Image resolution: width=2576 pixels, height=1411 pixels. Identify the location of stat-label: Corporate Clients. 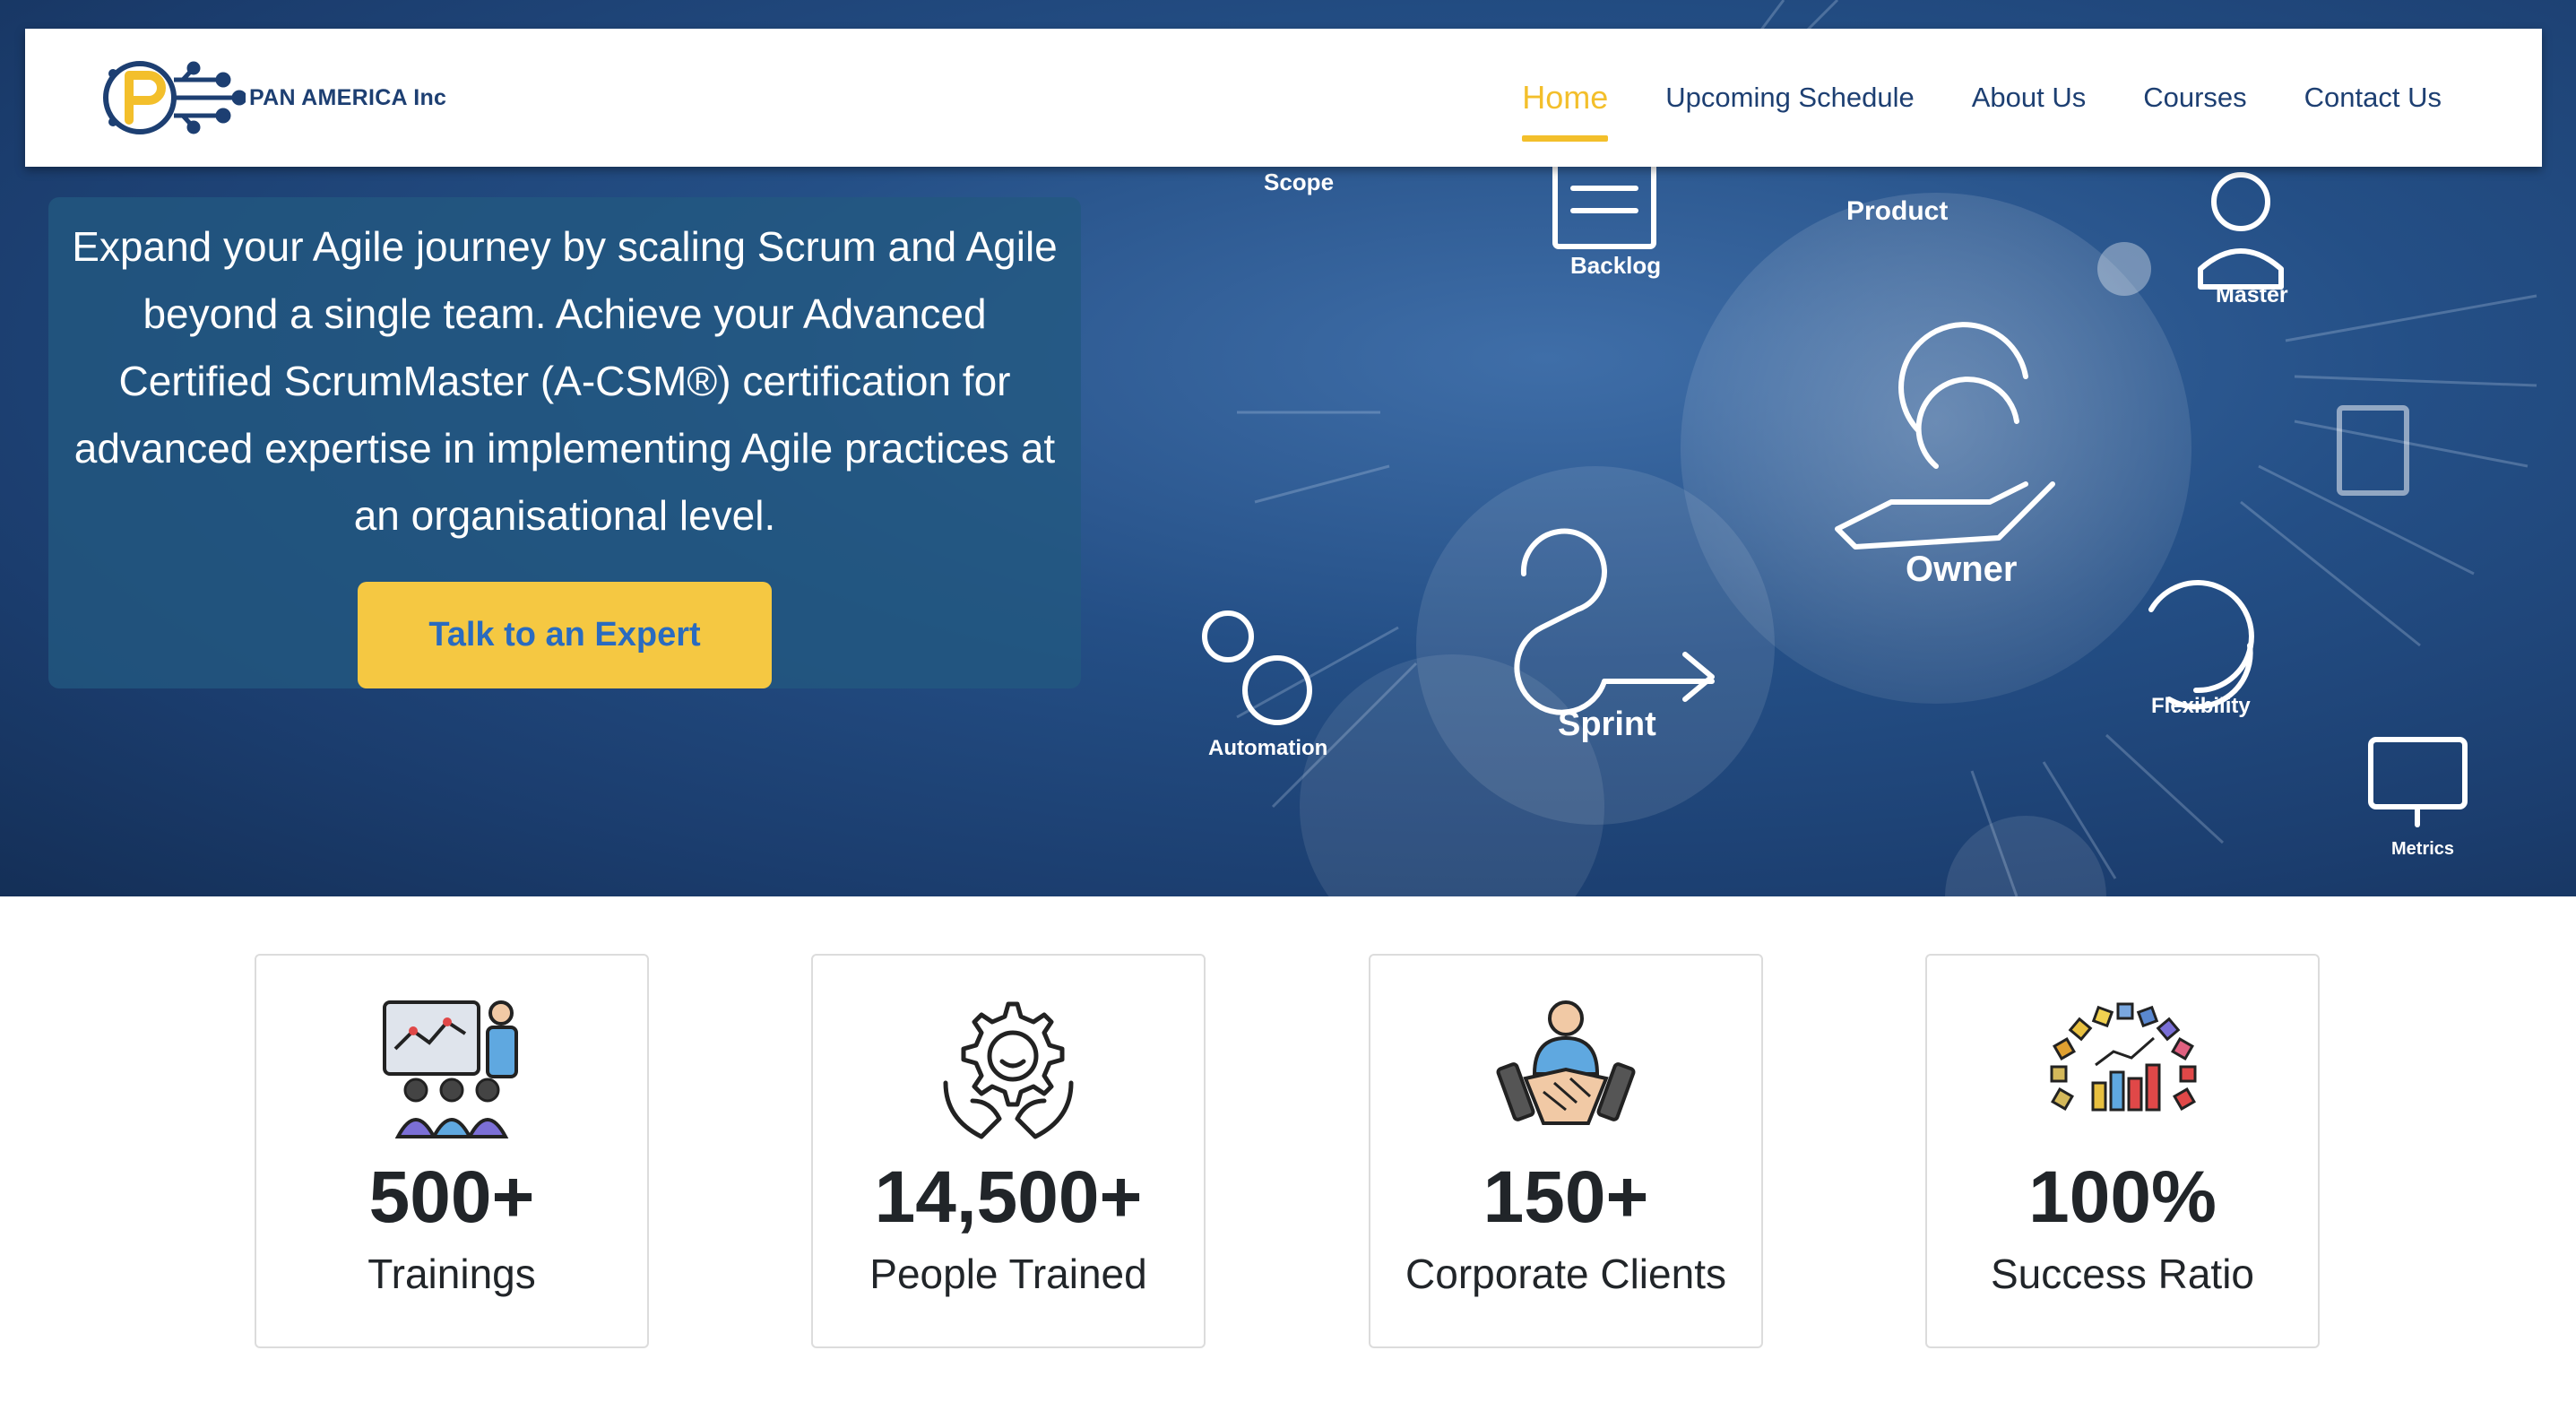
(1565, 1274).